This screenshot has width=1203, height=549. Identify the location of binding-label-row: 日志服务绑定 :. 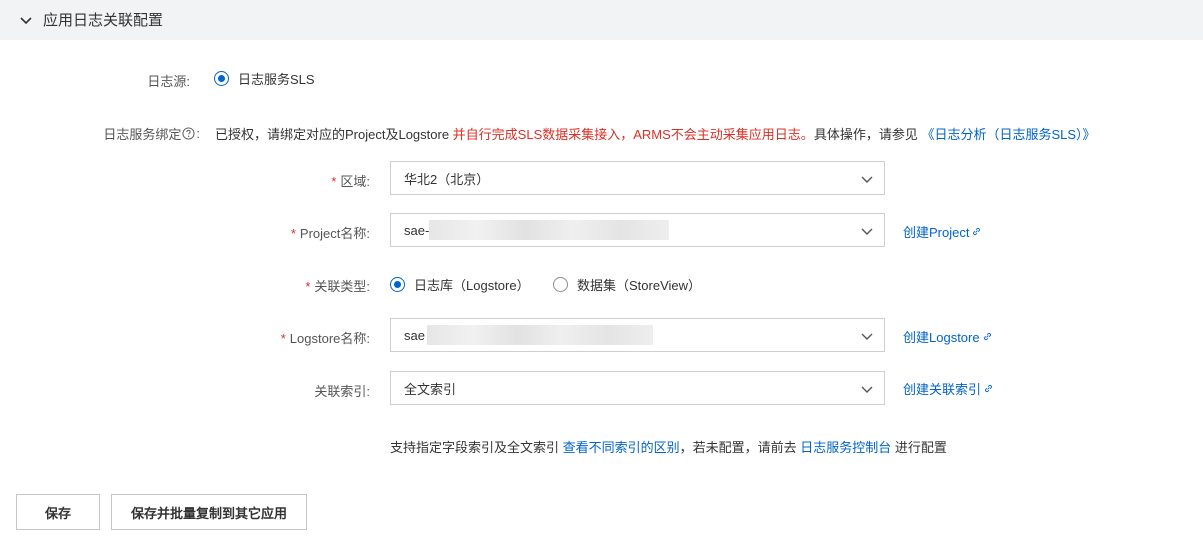
(130, 133).